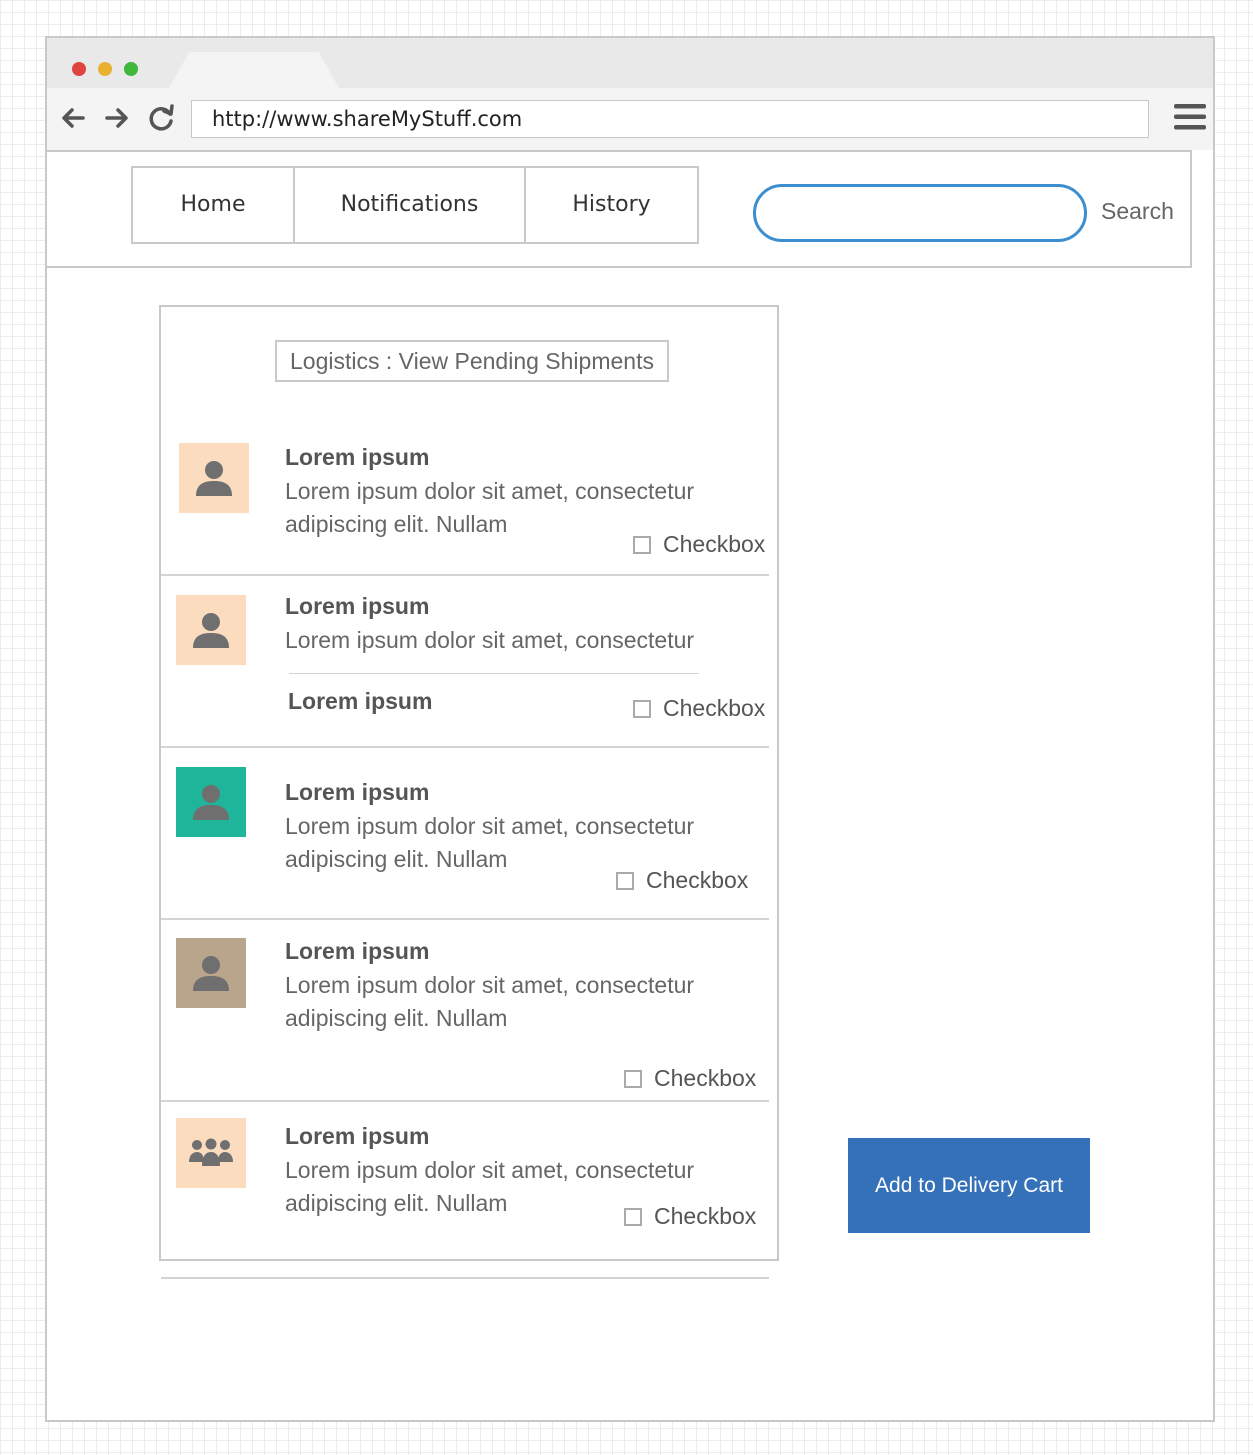  What do you see at coordinates (670, 119) in the screenshot?
I see `url-field: http://www.shareMyStuff.com` at bounding box center [670, 119].